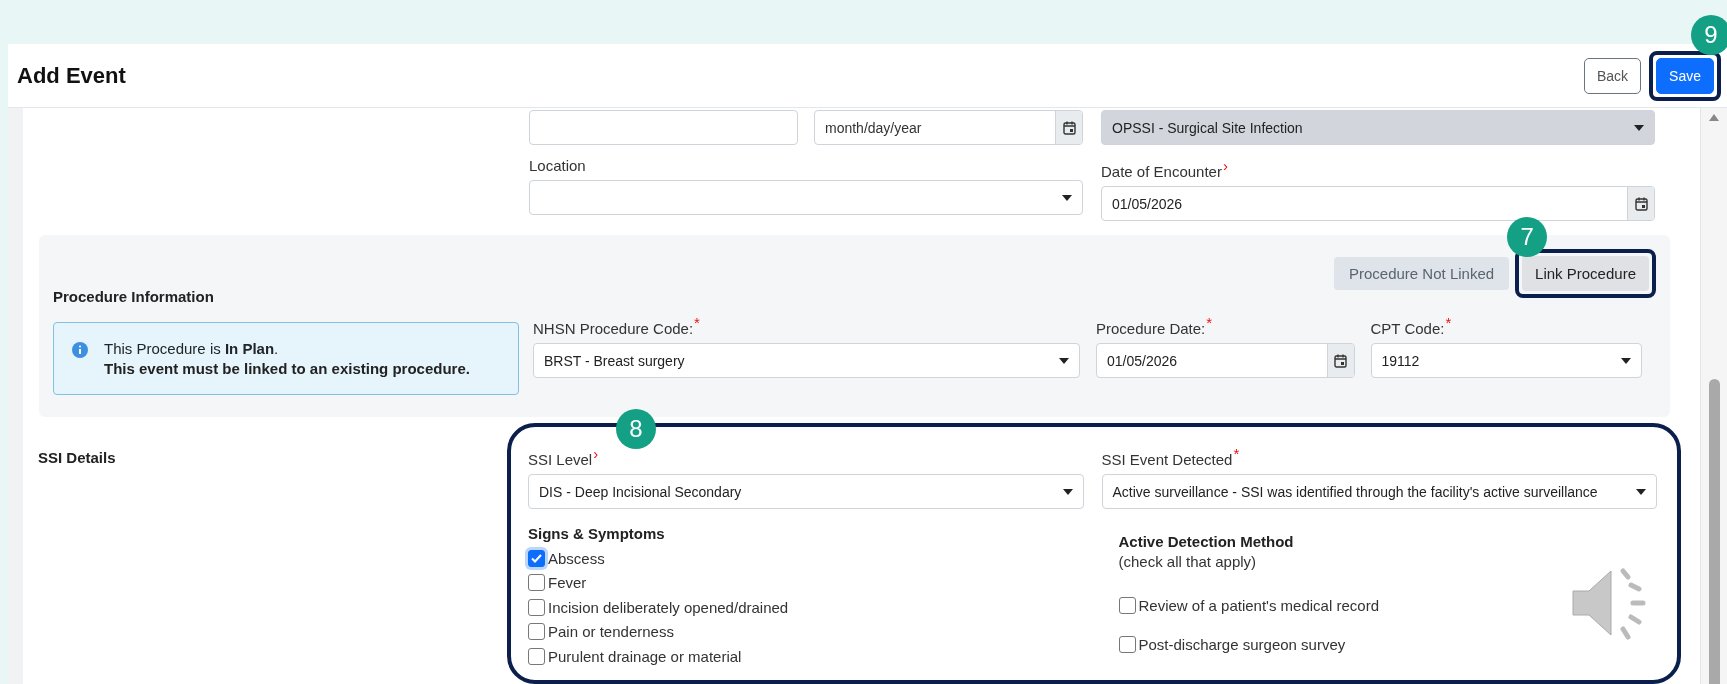 Image resolution: width=1727 pixels, height=684 pixels. What do you see at coordinates (1685, 75) in the screenshot?
I see `save-button: Save` at bounding box center [1685, 75].